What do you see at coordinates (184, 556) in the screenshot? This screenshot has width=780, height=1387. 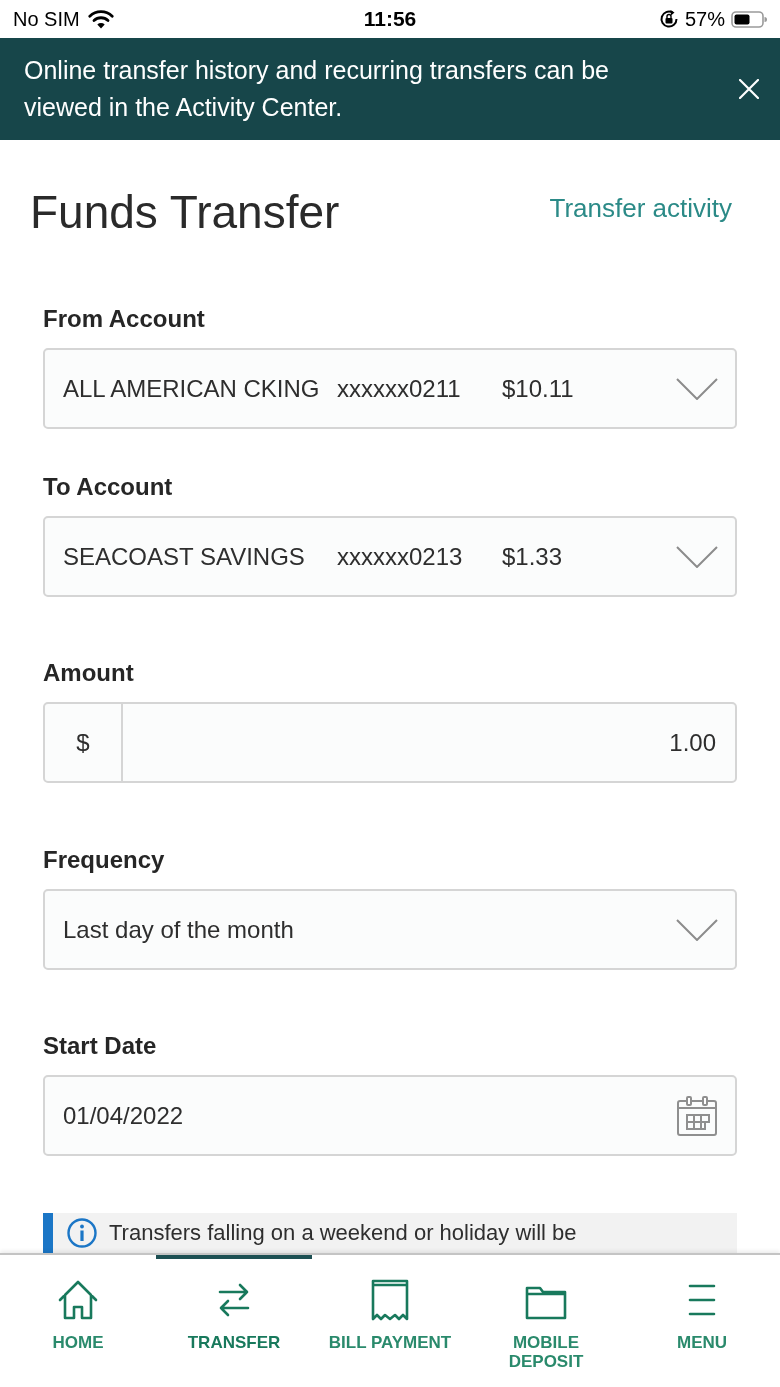 I see `account-name: SEACOAST SAVINGS` at bounding box center [184, 556].